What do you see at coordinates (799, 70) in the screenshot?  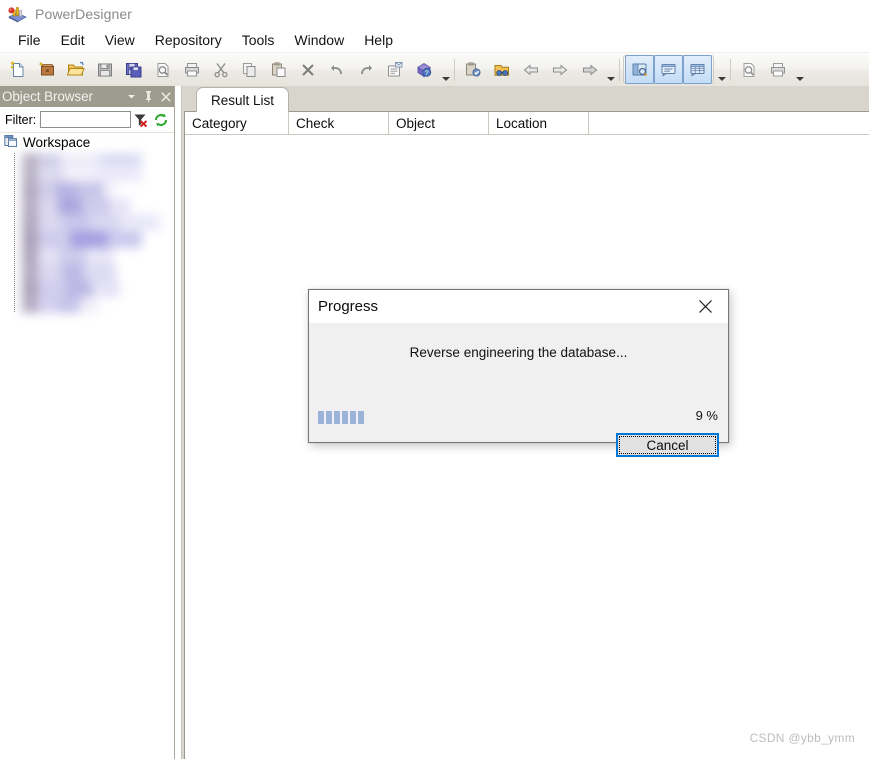 I see `toolbar-overflow-preview-print` at bounding box center [799, 70].